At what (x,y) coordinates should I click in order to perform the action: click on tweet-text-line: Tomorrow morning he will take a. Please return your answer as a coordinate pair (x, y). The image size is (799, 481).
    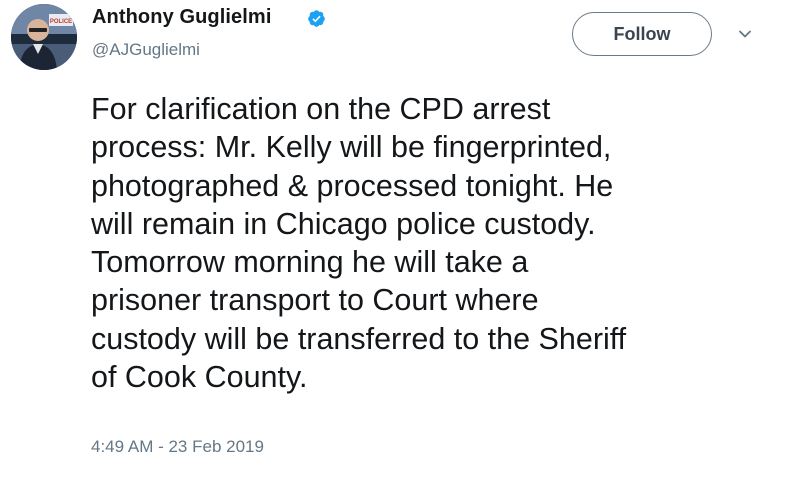
    Looking at the image, I should click on (310, 262).